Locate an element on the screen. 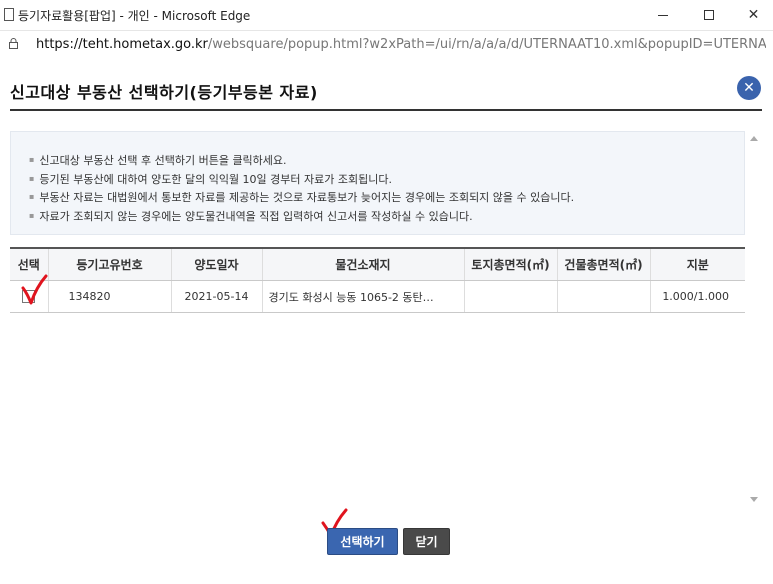  maximize-button is located at coordinates (708, 15).